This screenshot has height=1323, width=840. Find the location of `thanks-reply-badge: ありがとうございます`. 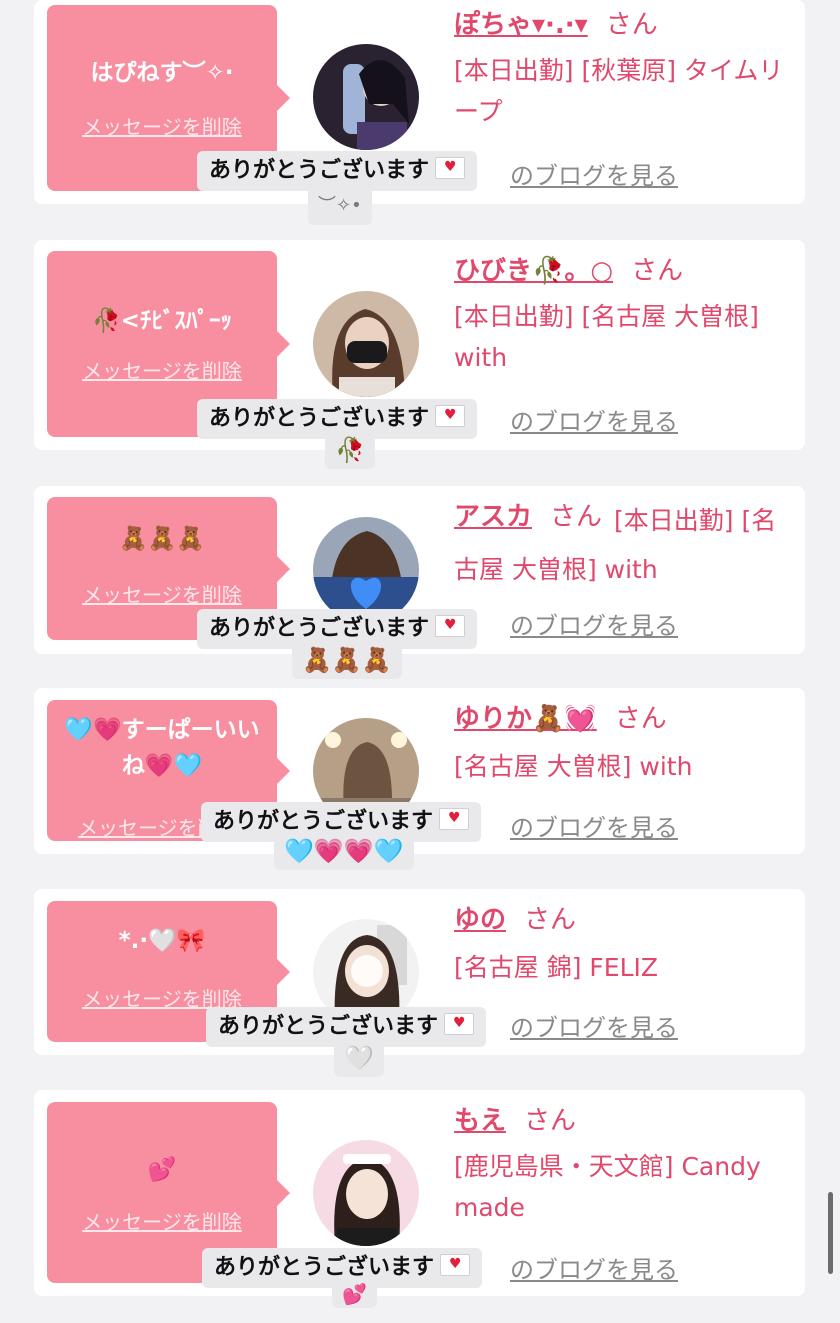

thanks-reply-badge: ありがとうございます is located at coordinates (337, 171).